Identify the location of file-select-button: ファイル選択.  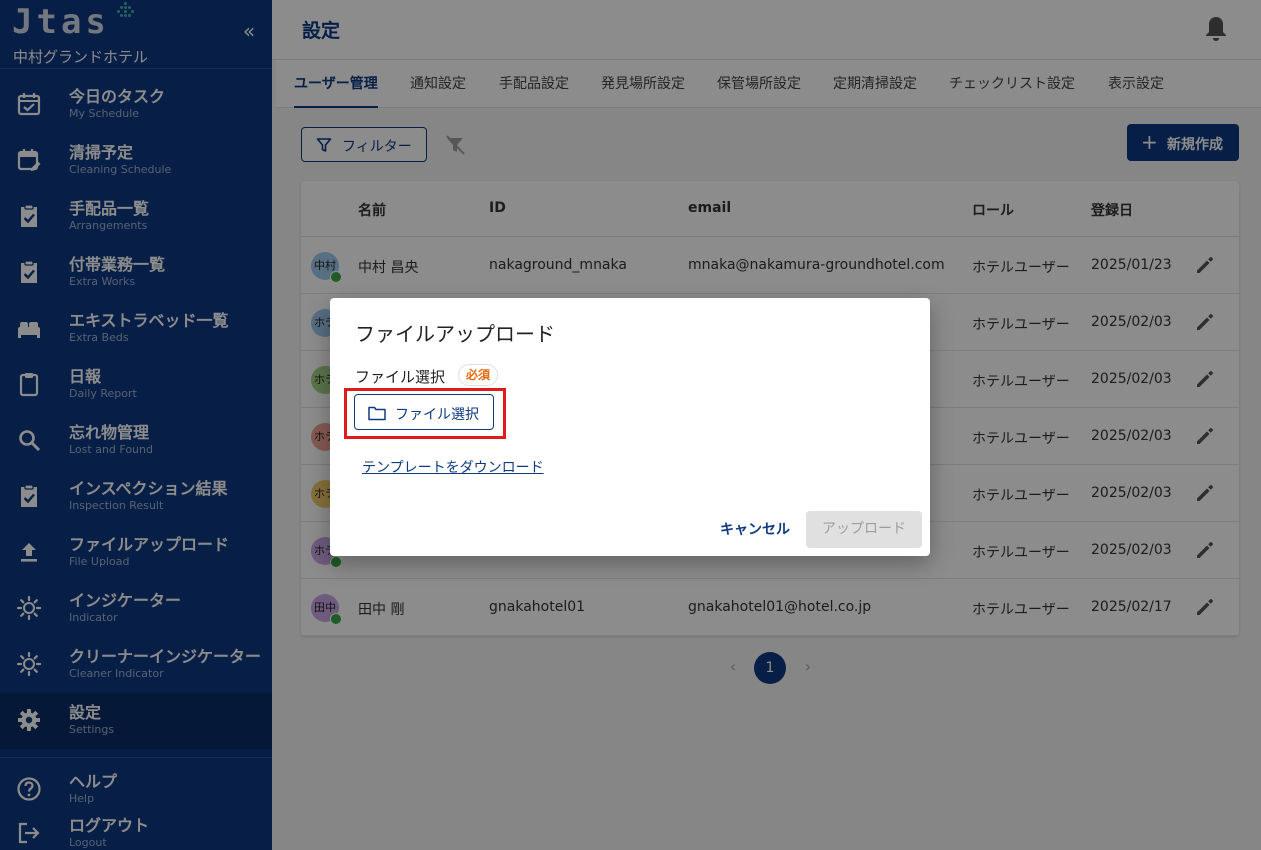
(424, 412).